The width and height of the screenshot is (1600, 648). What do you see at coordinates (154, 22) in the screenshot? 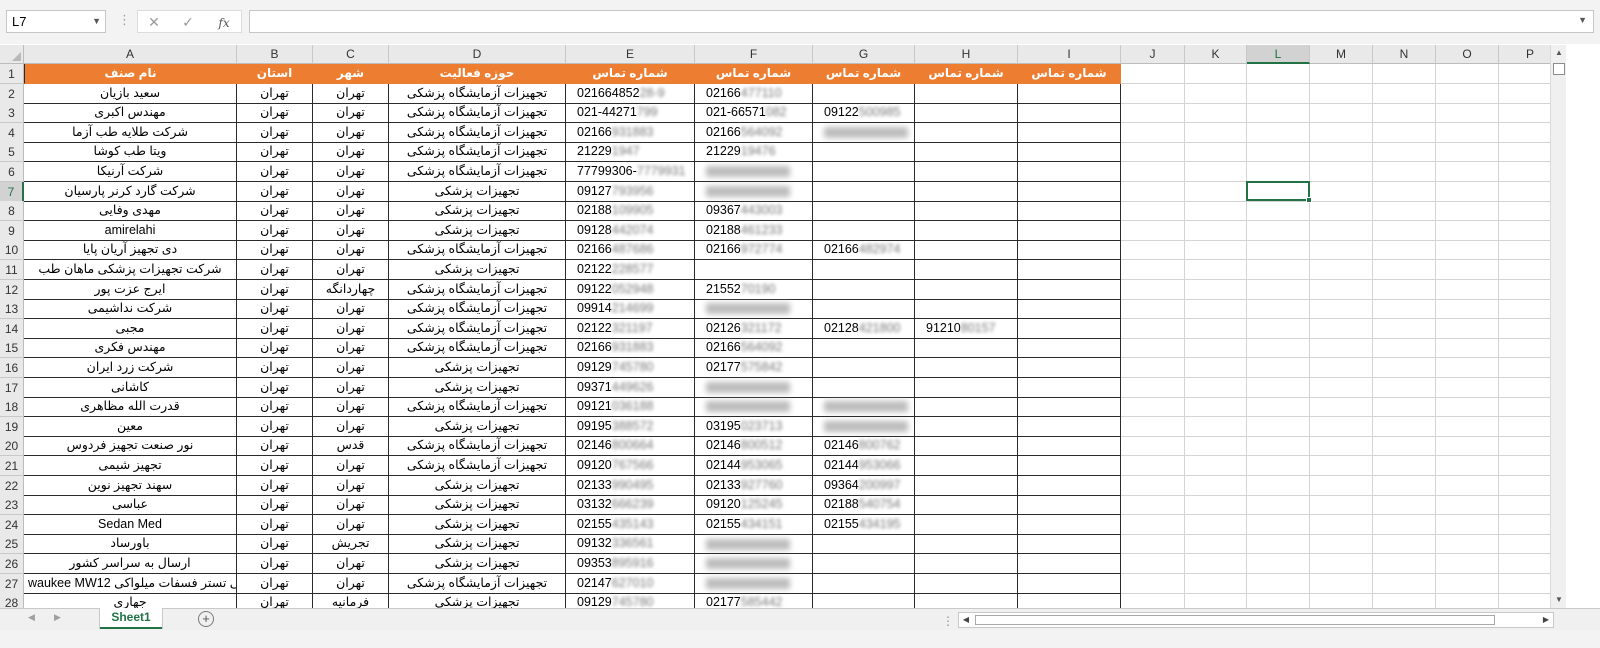
I see `cancel-icon: ✕` at bounding box center [154, 22].